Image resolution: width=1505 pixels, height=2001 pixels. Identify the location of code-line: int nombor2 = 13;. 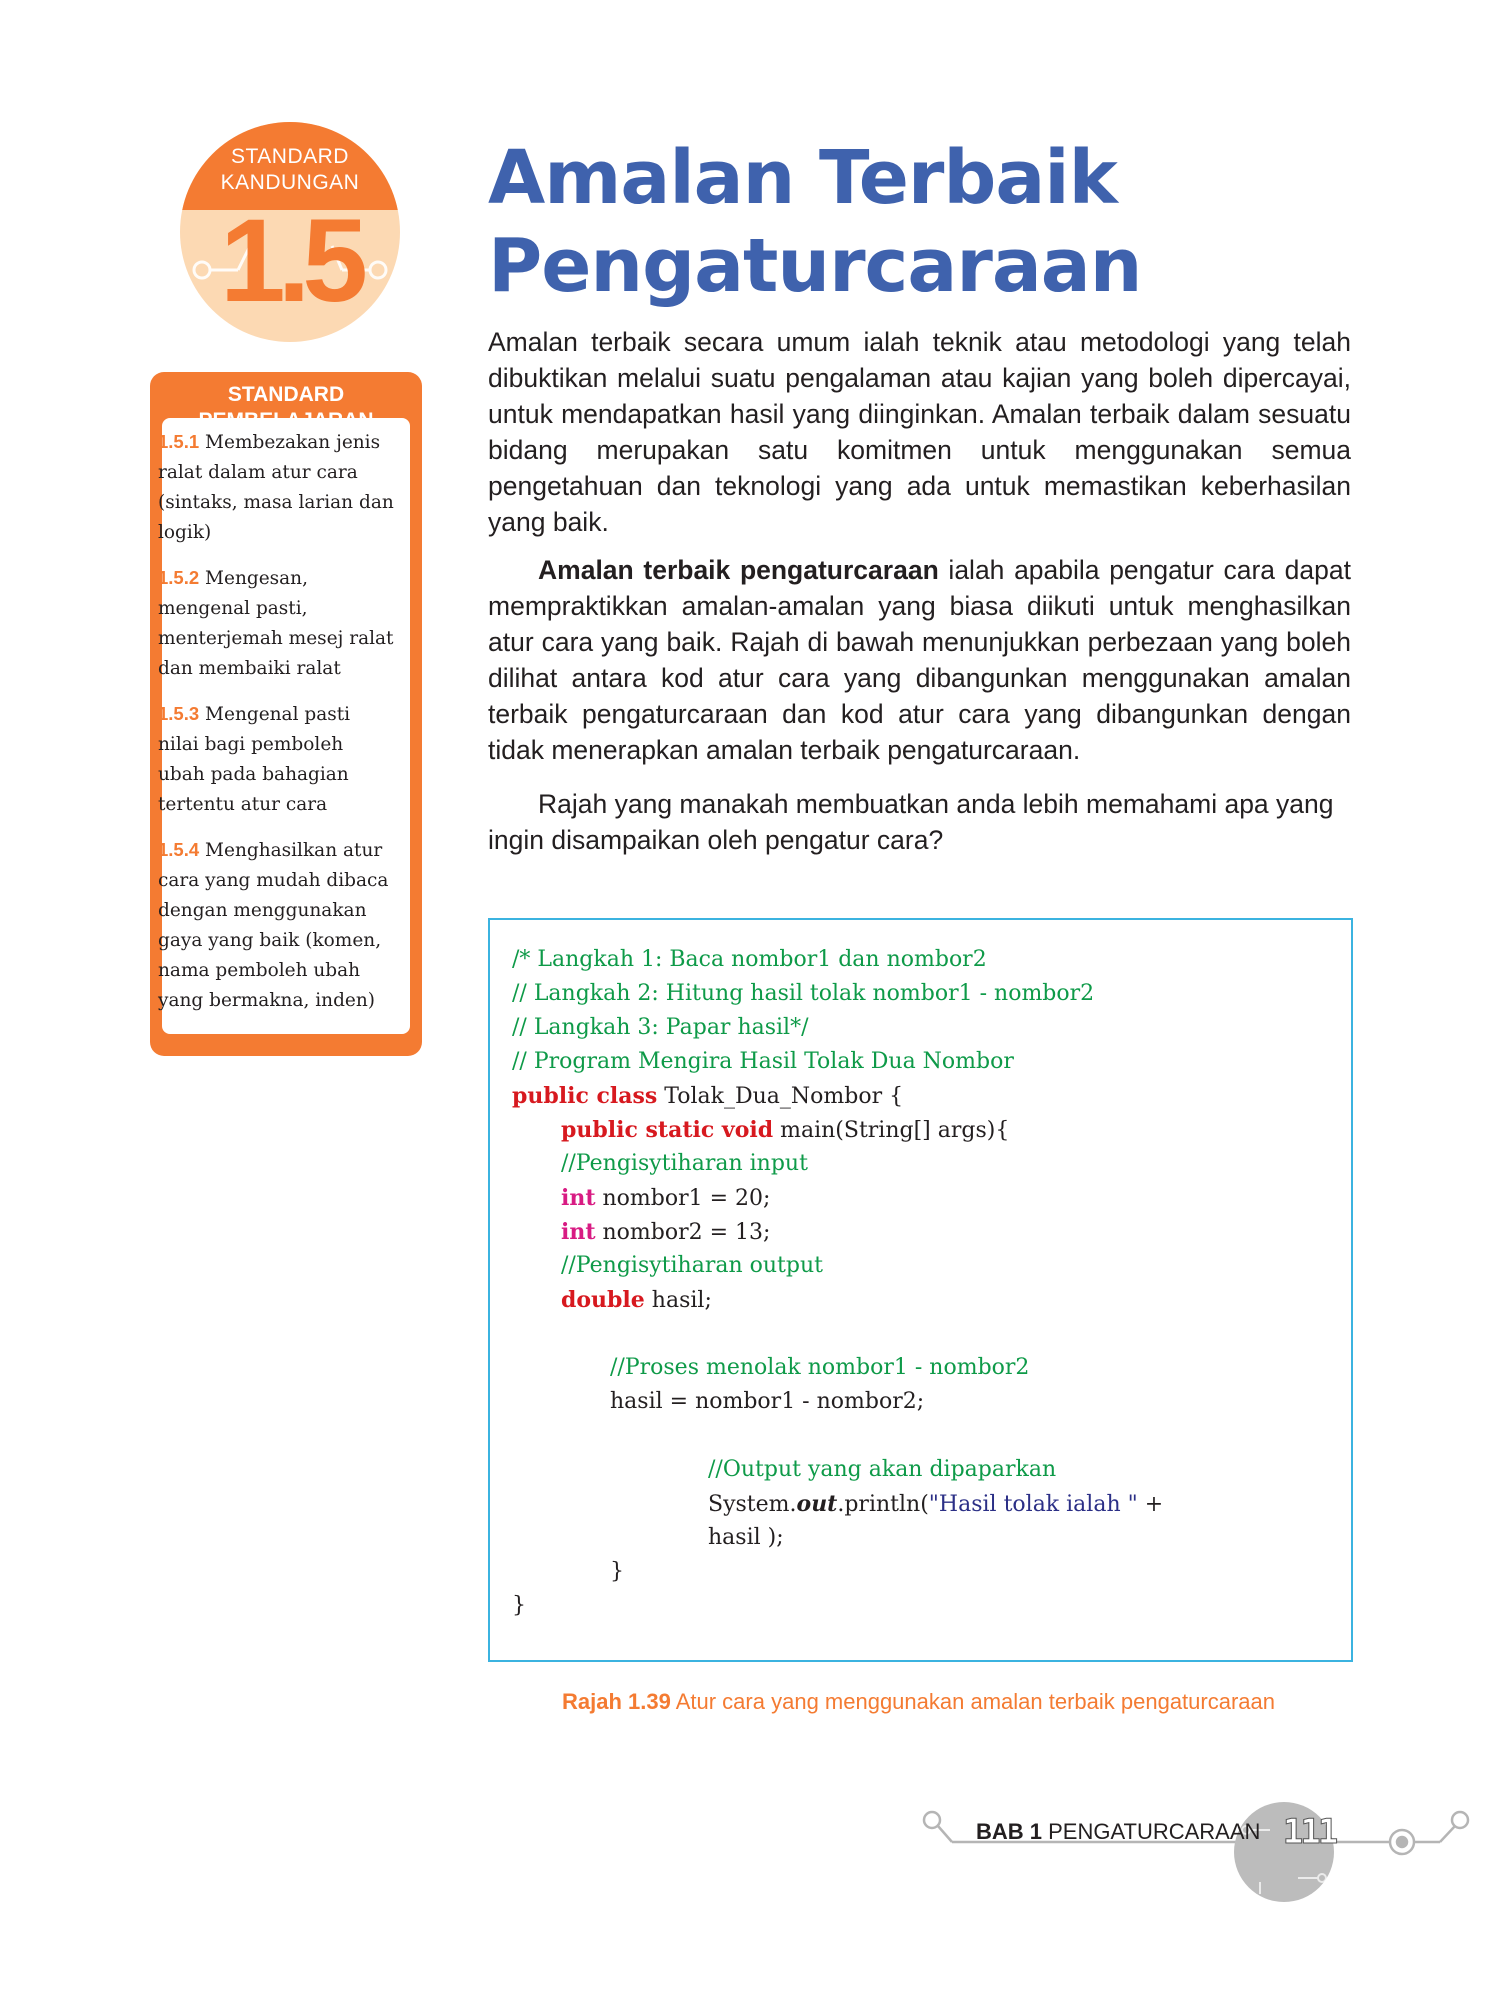
(665, 1232).